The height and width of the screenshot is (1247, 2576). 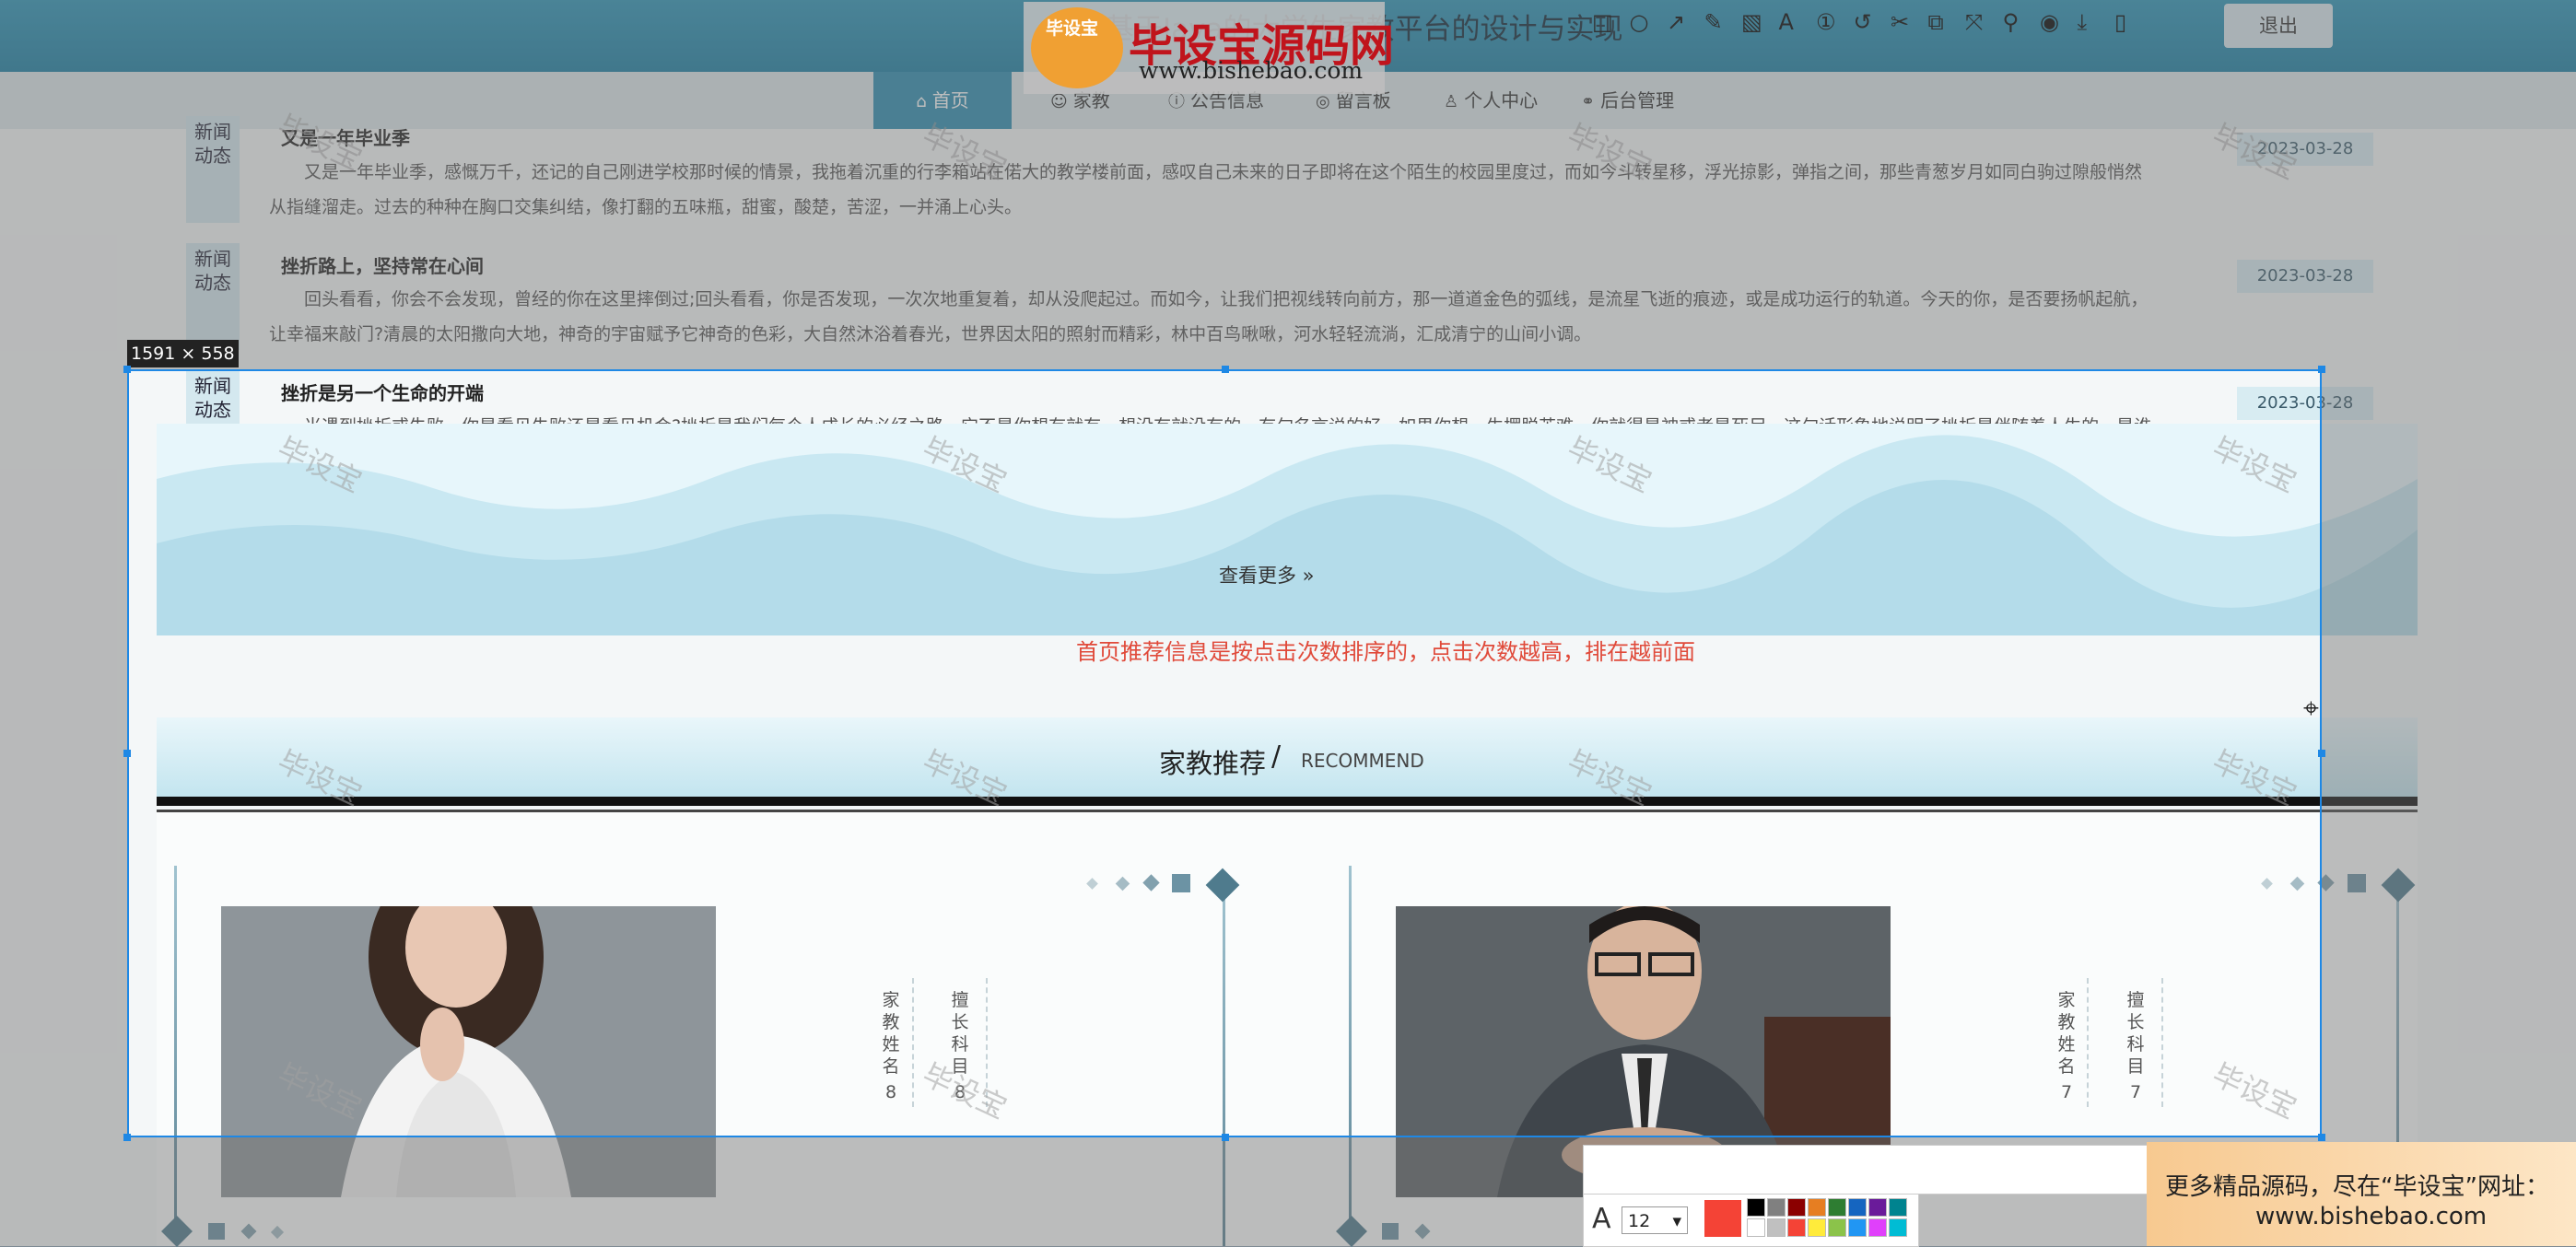 I want to click on watermark-logo-badge-text: 毕设宝, so click(x=1072, y=29).